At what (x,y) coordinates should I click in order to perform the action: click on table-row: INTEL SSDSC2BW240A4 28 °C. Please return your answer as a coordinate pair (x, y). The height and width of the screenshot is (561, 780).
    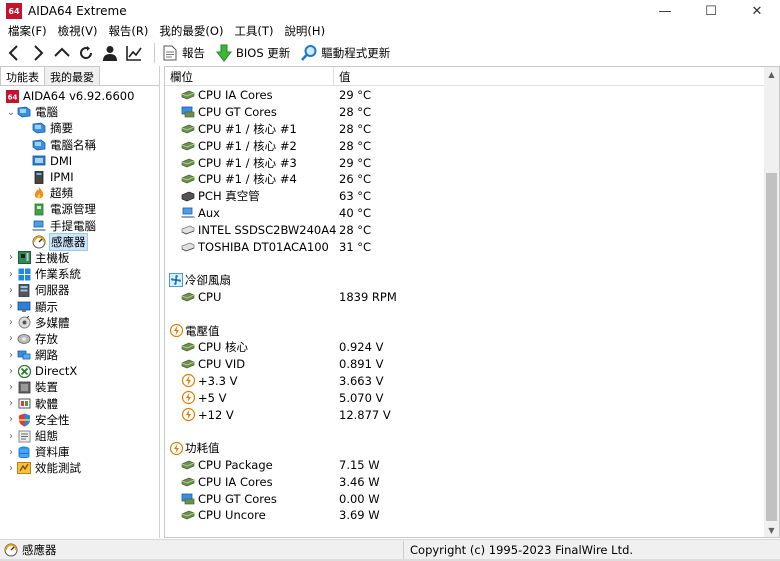
    Looking at the image, I should click on (465, 229).